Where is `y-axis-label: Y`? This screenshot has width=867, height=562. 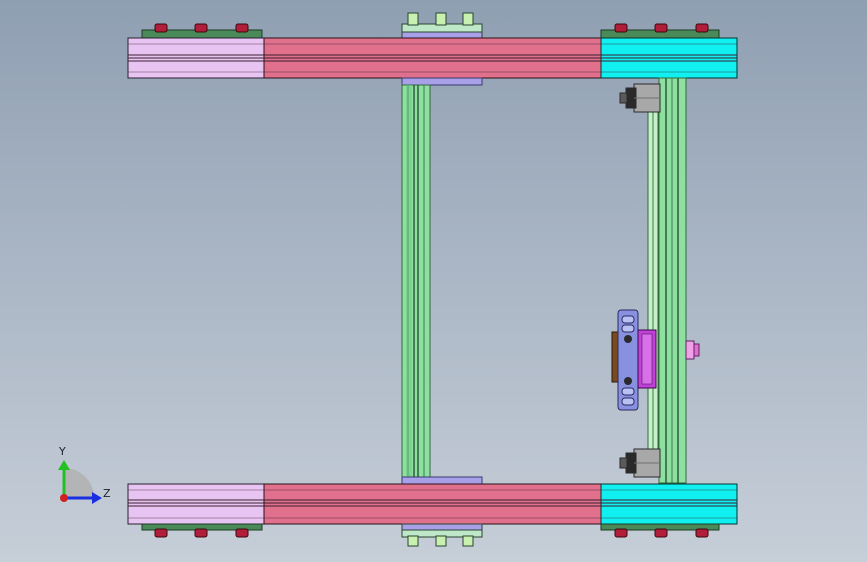 y-axis-label: Y is located at coordinates (62, 451).